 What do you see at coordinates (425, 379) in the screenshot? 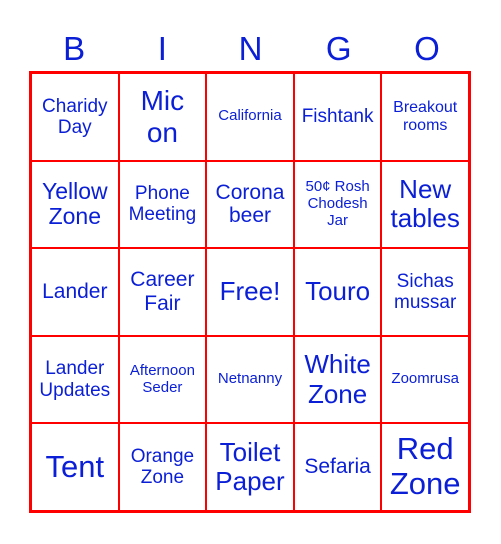
I see `bingo-cell: Zoomrusa` at bounding box center [425, 379].